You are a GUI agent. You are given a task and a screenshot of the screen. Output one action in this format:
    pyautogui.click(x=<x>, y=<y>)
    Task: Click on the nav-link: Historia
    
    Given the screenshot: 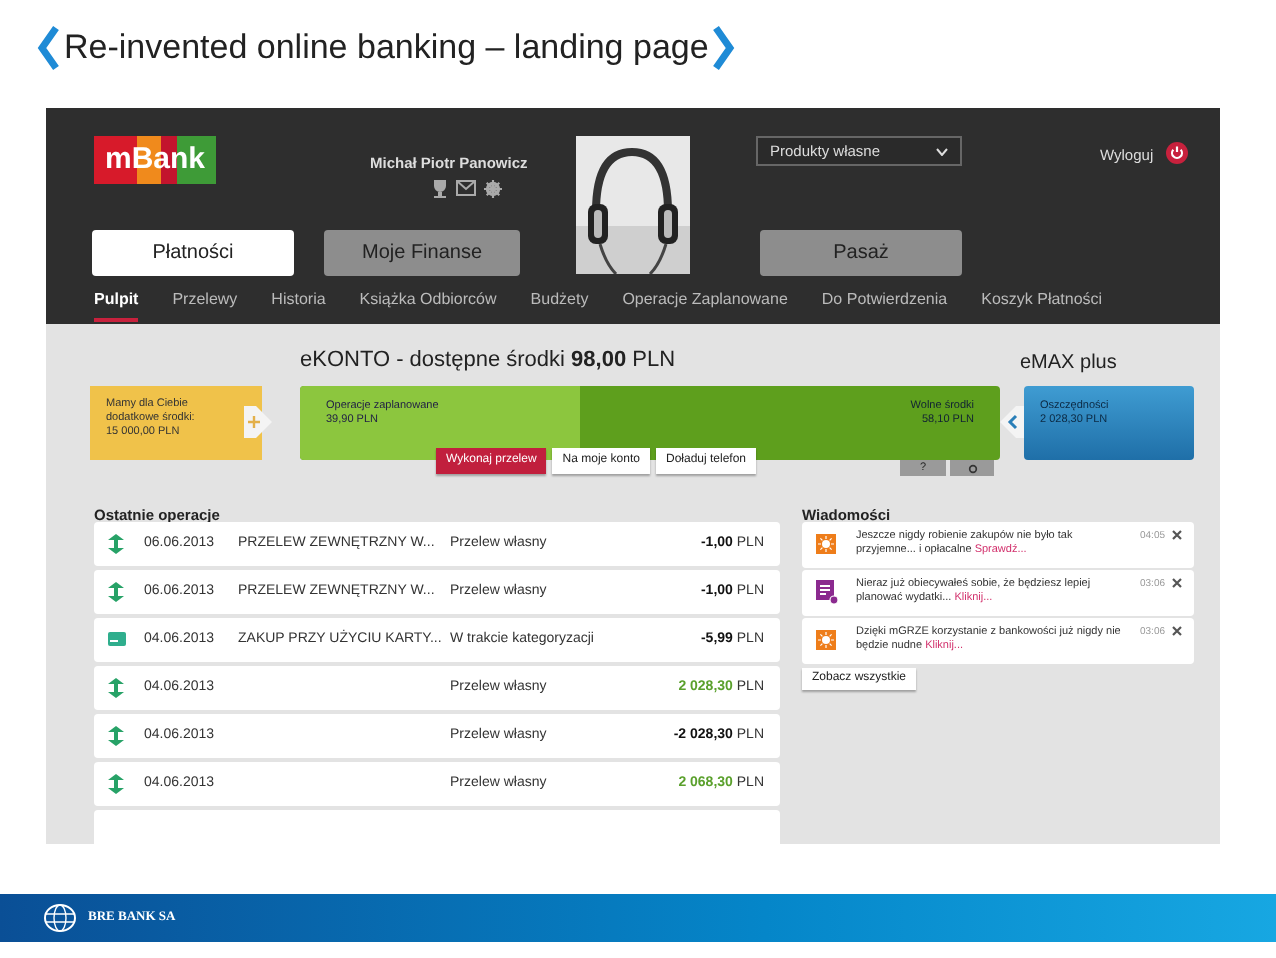 What is the action you would take?
    pyautogui.click(x=298, y=305)
    